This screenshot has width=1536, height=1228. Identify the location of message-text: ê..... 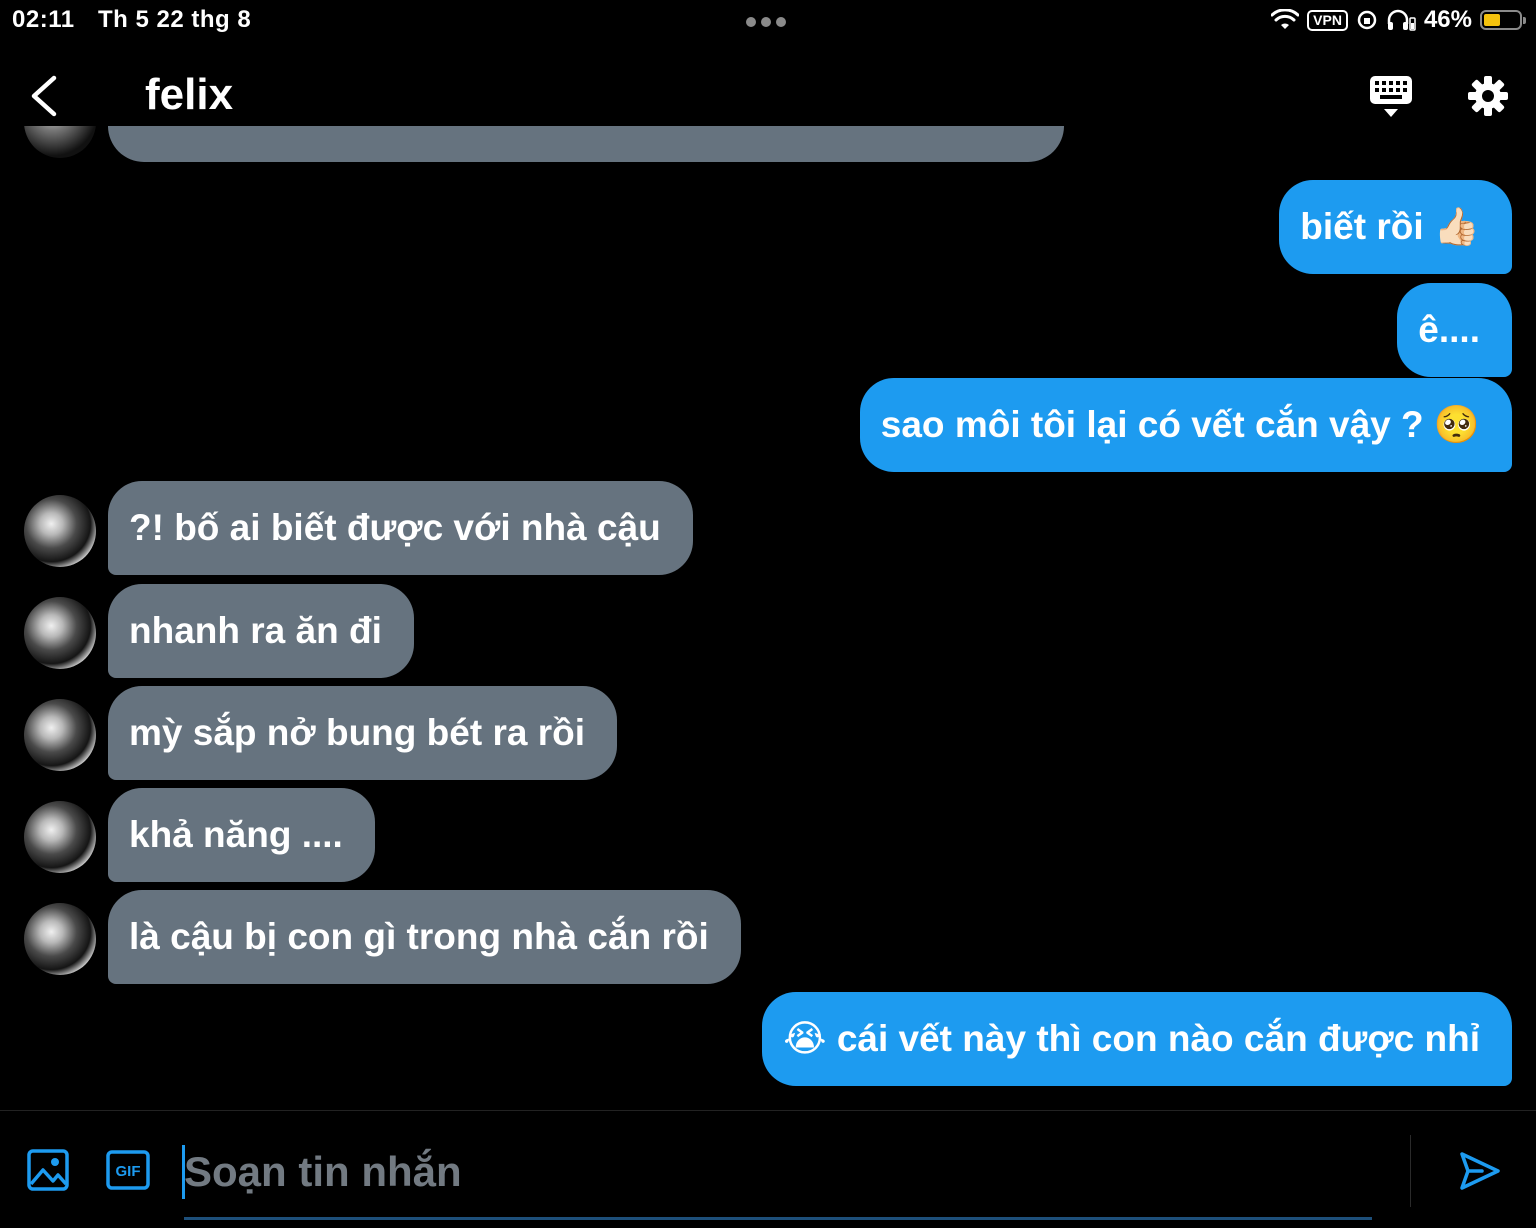
(1449, 329).